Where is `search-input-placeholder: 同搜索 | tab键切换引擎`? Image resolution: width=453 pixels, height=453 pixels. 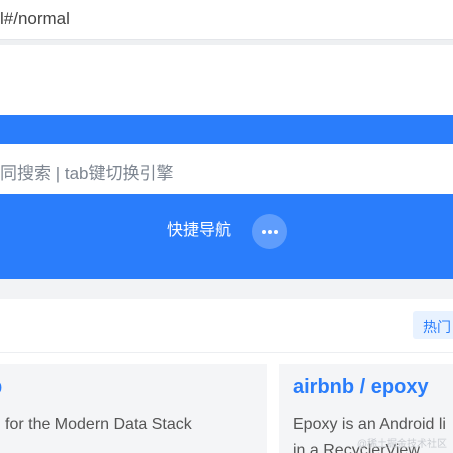
search-input-placeholder: 同搜索 | tab键切换引擎 is located at coordinates (87, 171).